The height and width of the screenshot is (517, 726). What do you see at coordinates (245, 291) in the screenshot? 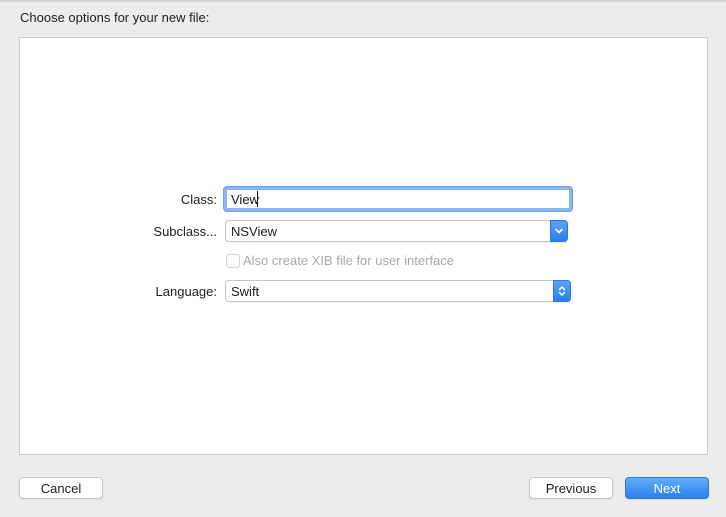
I see `language-value: Swift` at bounding box center [245, 291].